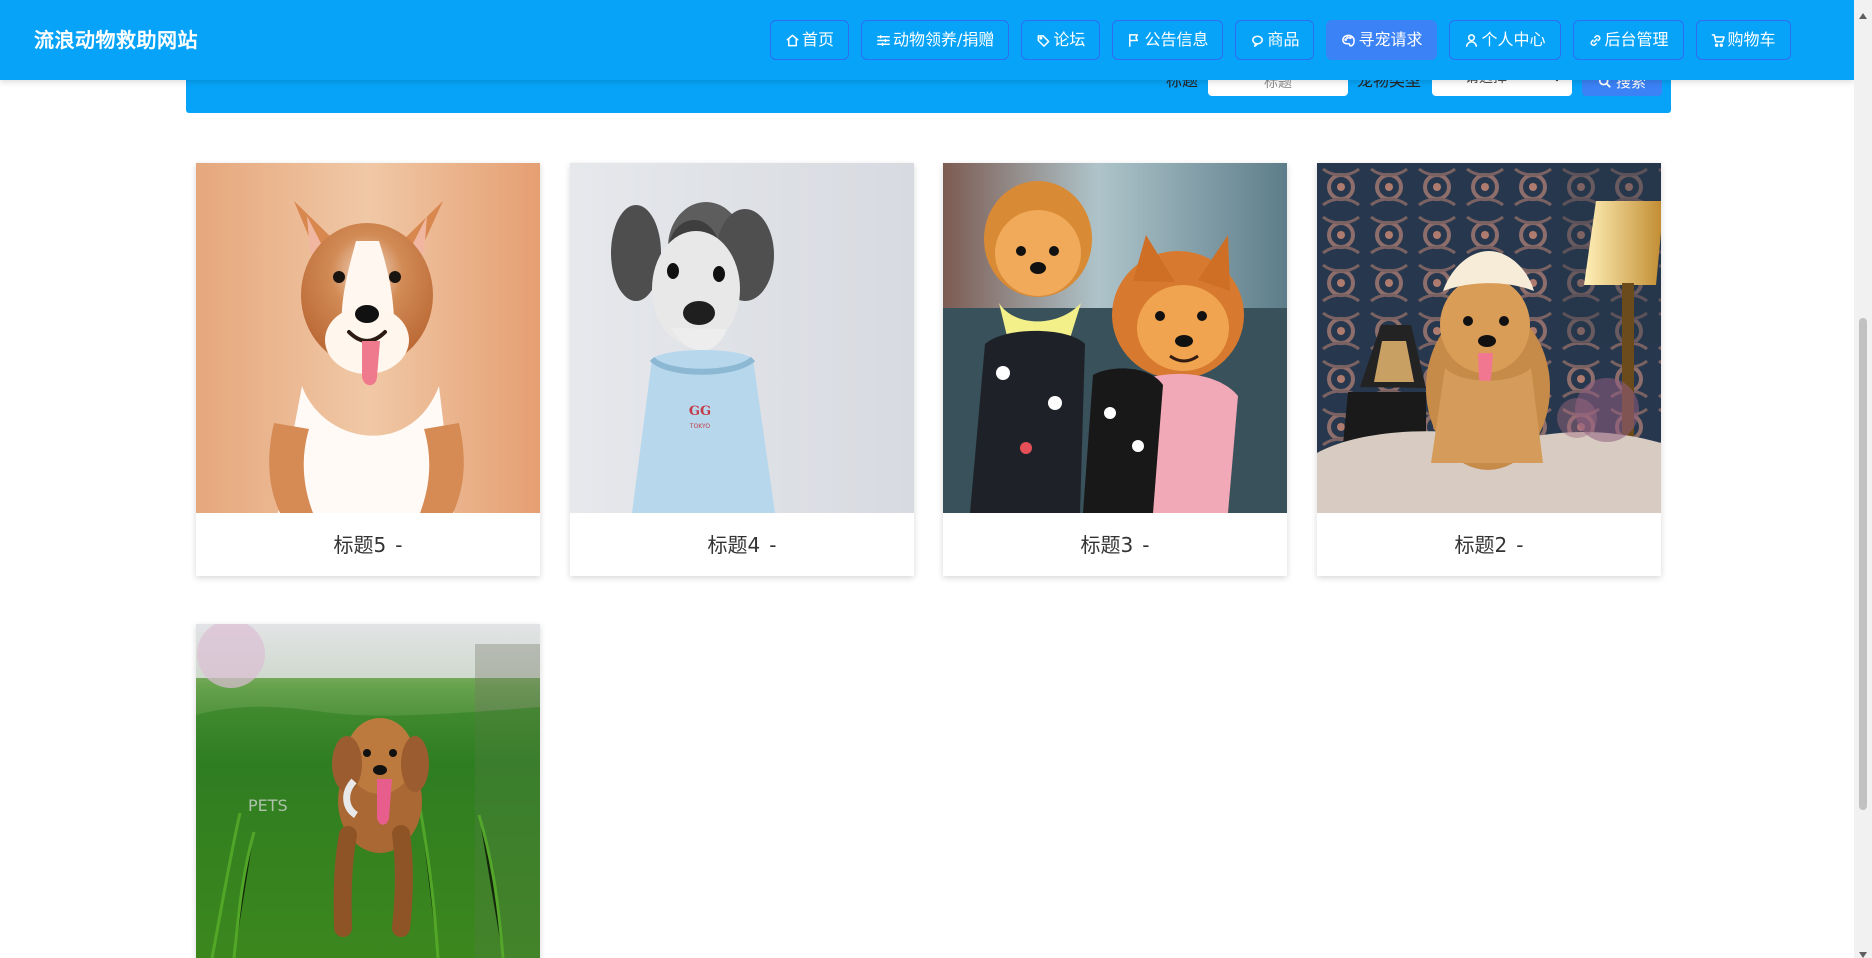  I want to click on pet-card-title: 标题3, so click(1107, 544).